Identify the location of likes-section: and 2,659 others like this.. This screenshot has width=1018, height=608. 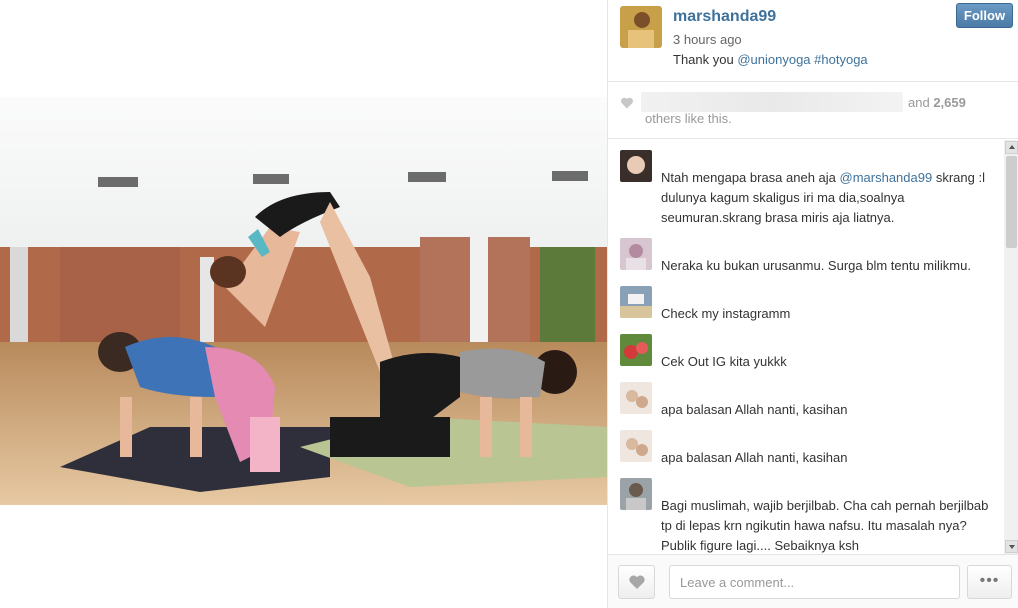
(813, 110).